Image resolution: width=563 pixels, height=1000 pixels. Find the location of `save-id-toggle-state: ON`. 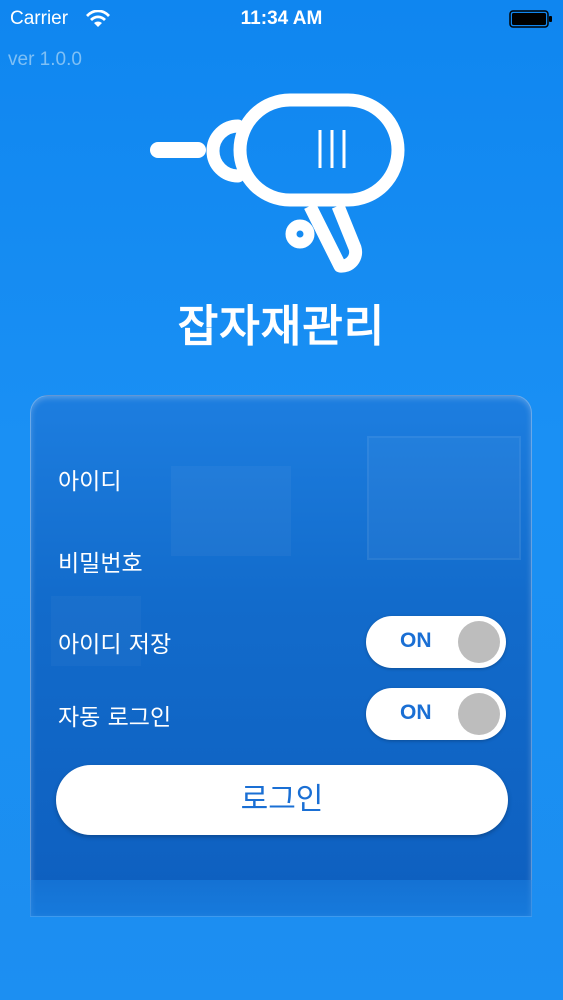

save-id-toggle-state: ON is located at coordinates (416, 640).